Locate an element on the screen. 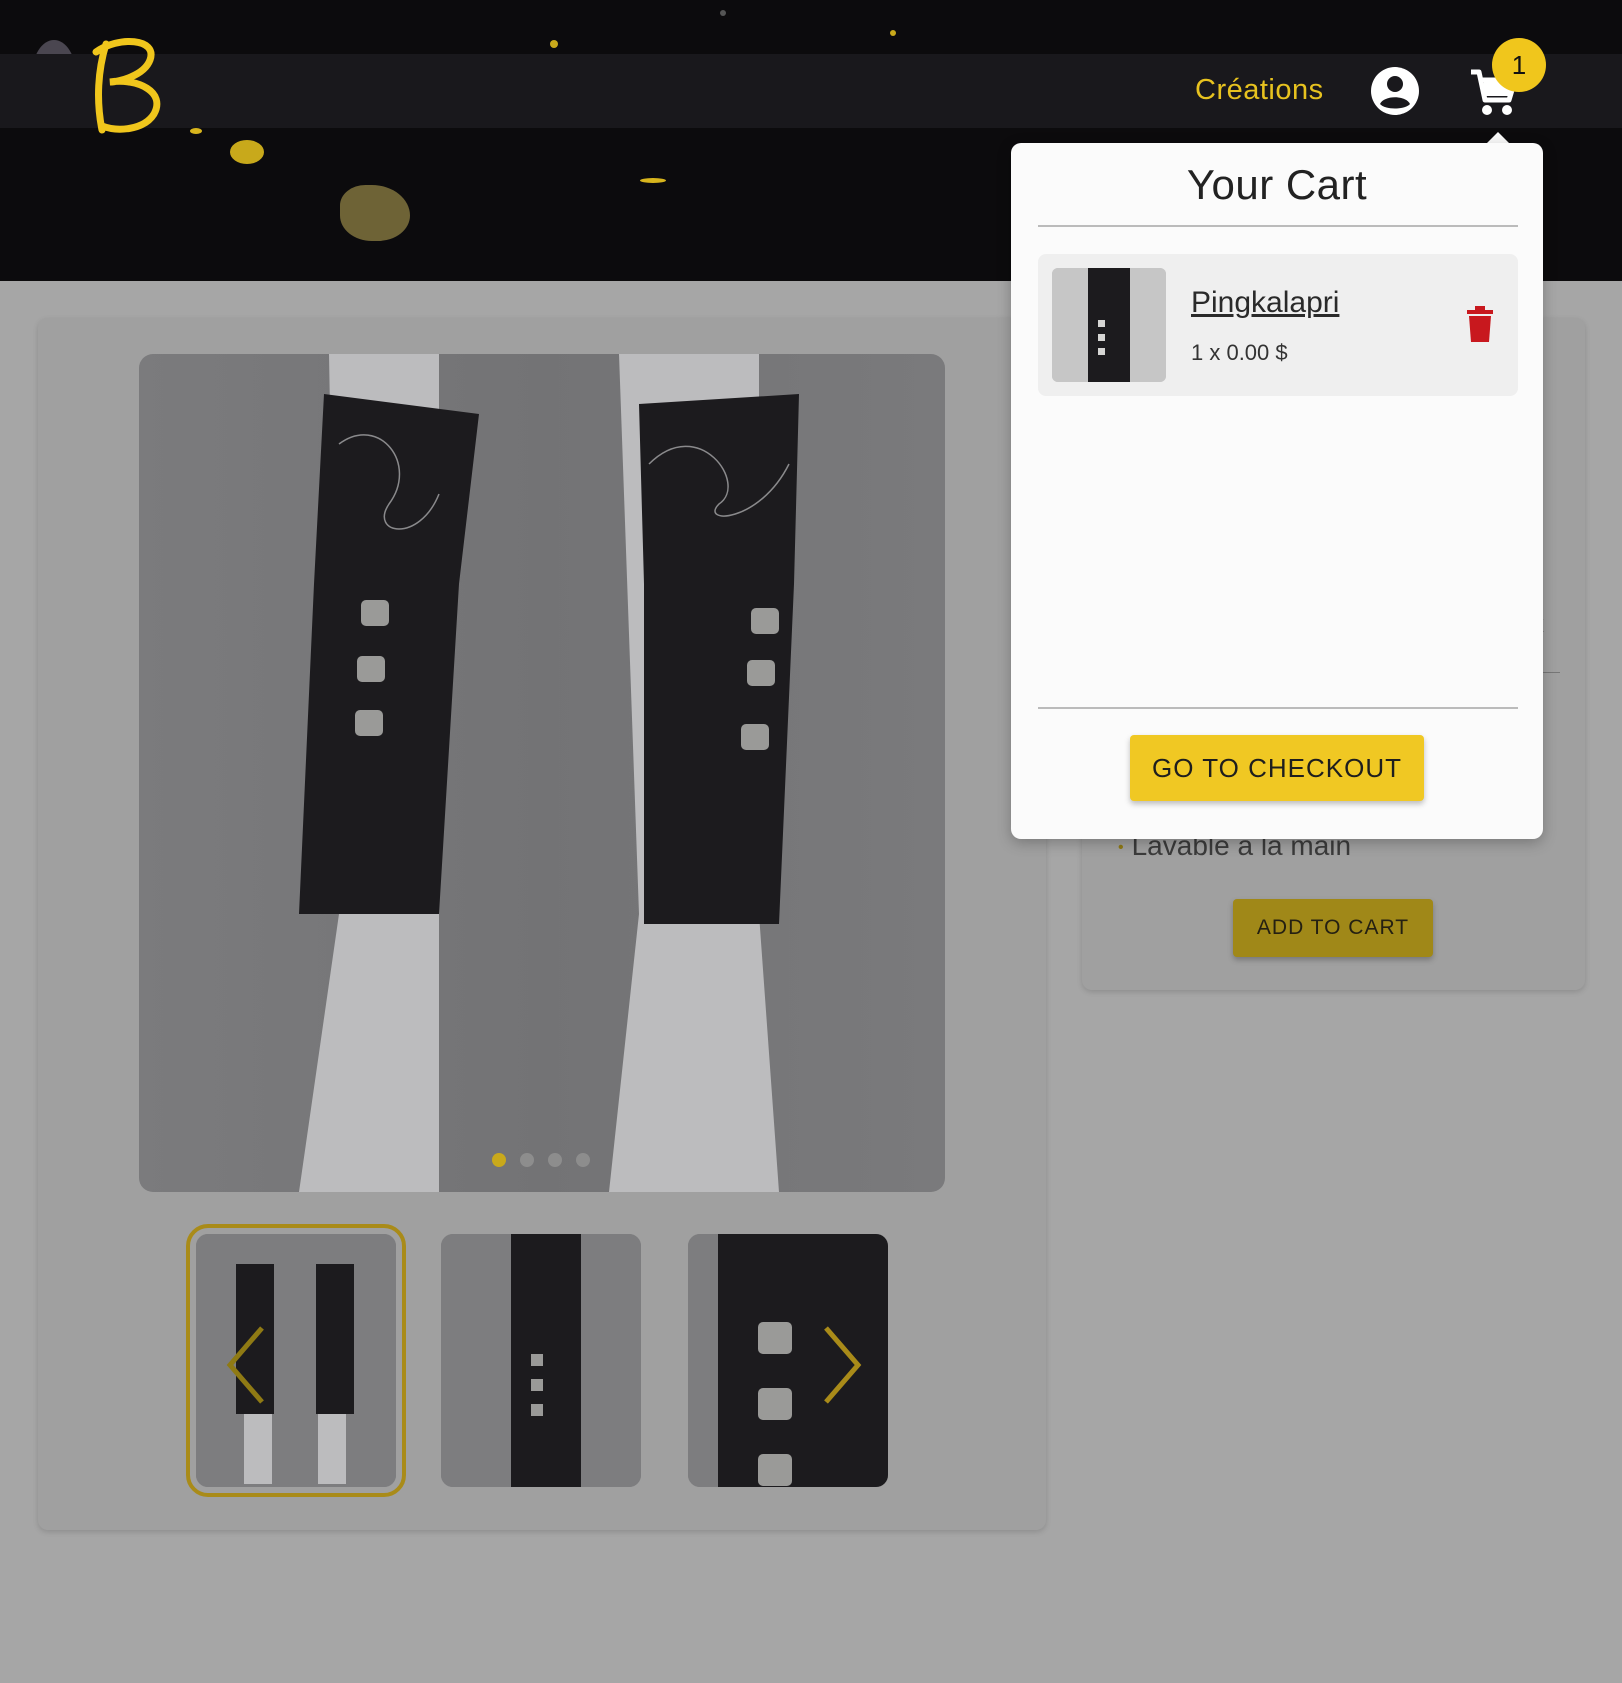 The height and width of the screenshot is (1683, 1622). cart-item-quantity-price: 1 x 0.00 $ is located at coordinates (1239, 352).